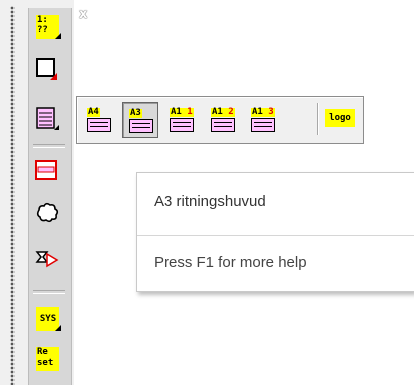  Describe the element at coordinates (230, 262) in the screenshot. I see `tooltip-help-text: Press F1 for more help` at that location.